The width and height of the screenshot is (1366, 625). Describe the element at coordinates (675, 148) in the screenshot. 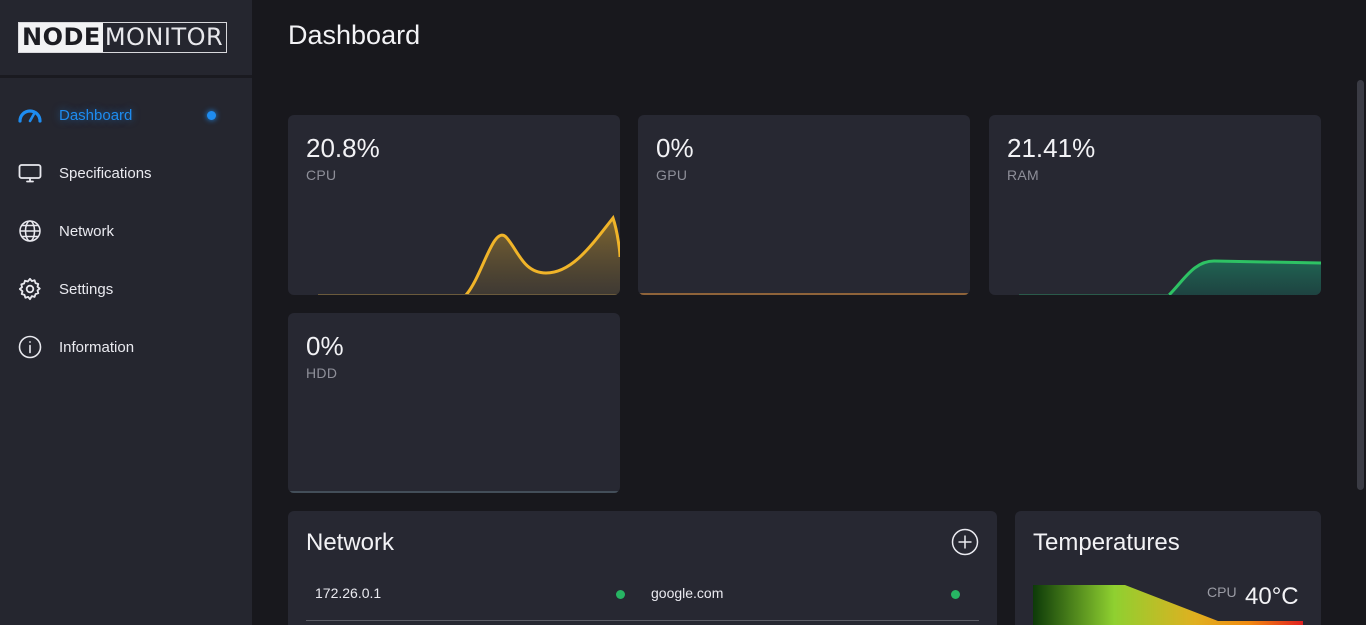

I see `gpu-value: 0%` at that location.